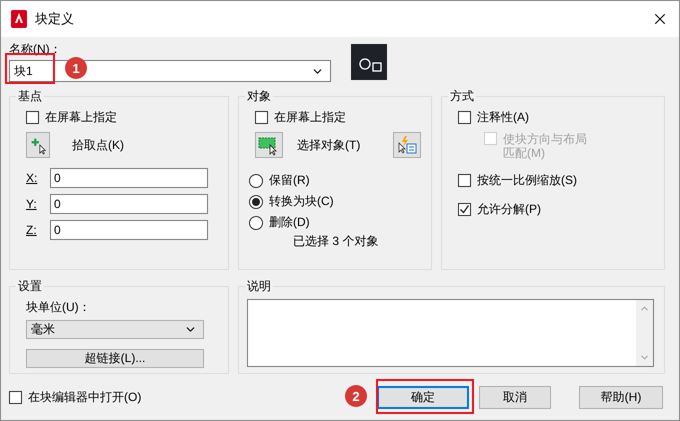 The image size is (680, 421). Describe the element at coordinates (30, 96) in the screenshot. I see `group-title: 基点` at that location.